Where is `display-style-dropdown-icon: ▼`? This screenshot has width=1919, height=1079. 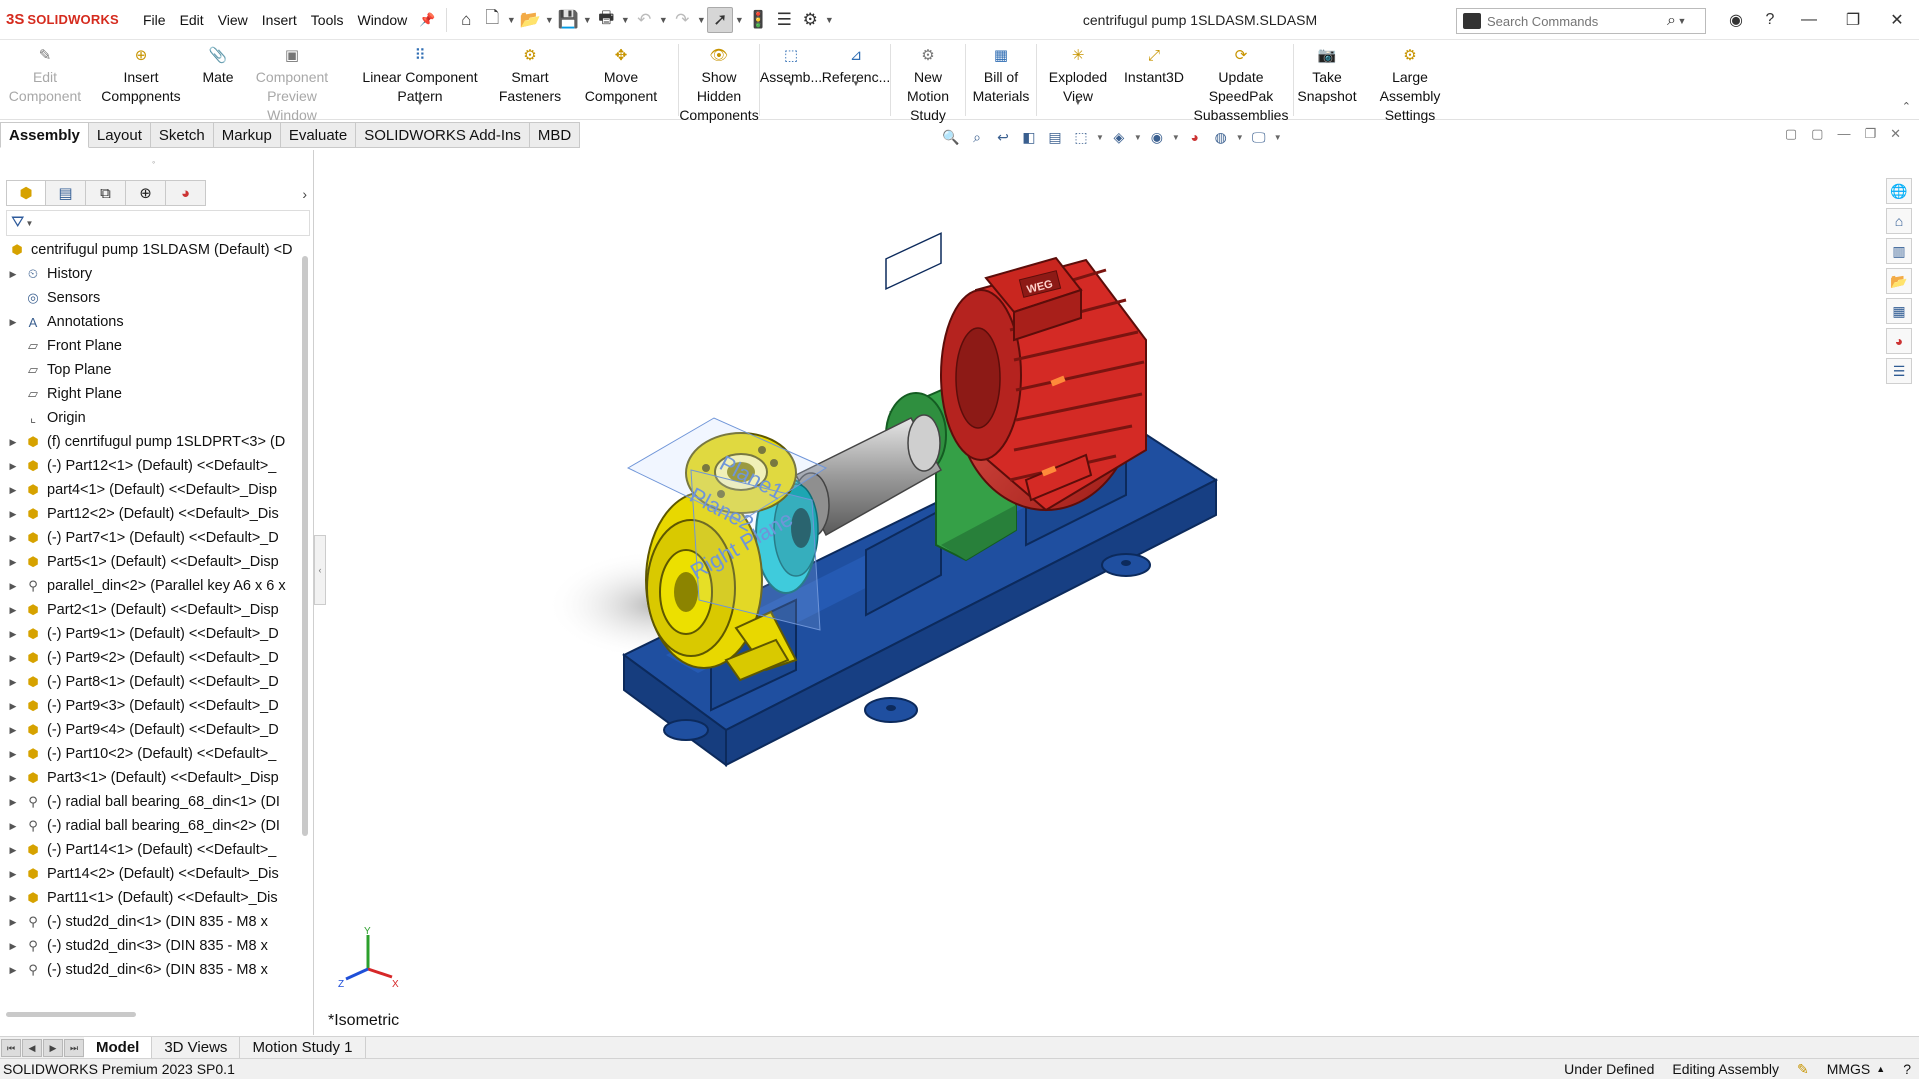
display-style-dropdown-icon: ▼ is located at coordinates (1138, 137).